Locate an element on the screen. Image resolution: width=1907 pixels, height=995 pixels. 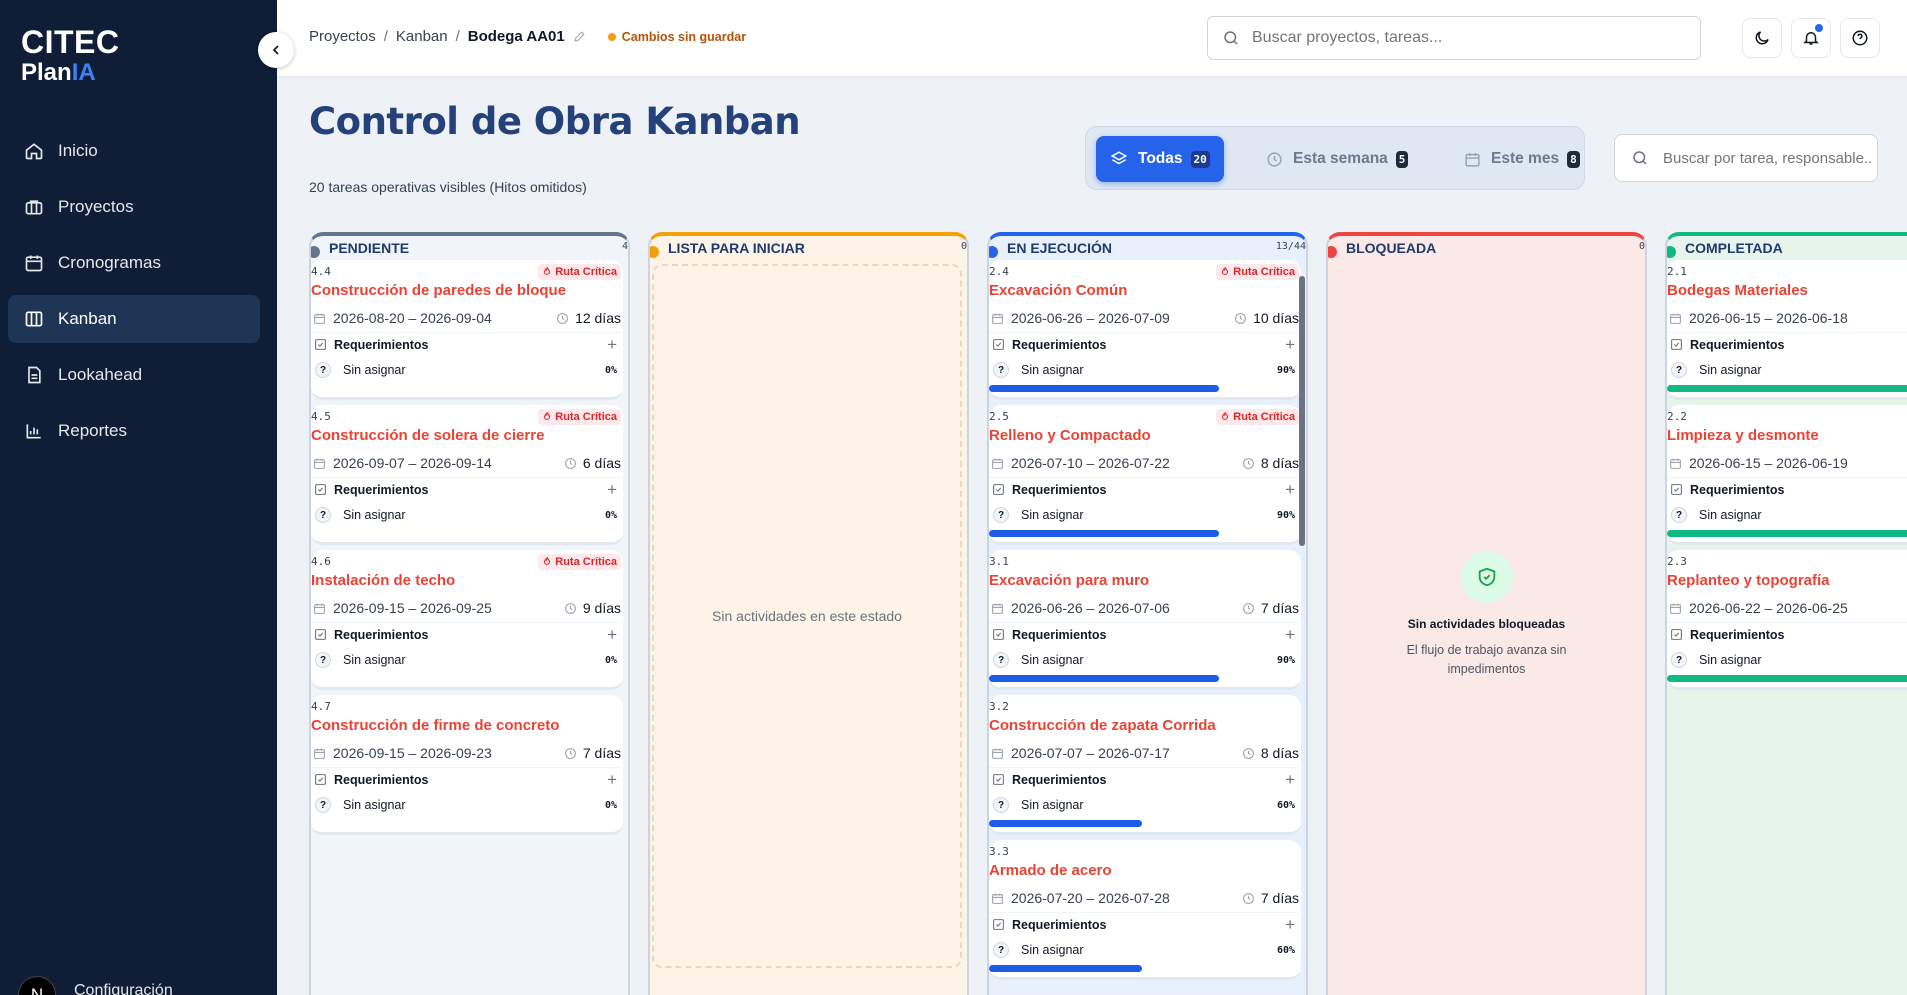
filter-label: Todas is located at coordinates (1160, 158).